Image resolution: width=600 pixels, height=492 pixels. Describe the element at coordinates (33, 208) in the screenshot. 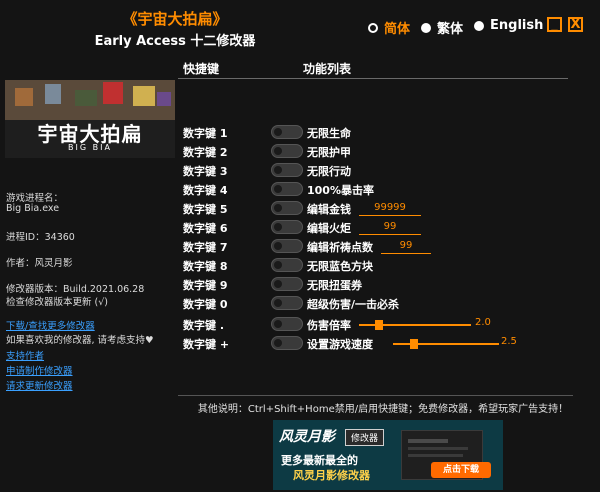

I see `process-name: Big Bia.exe` at that location.